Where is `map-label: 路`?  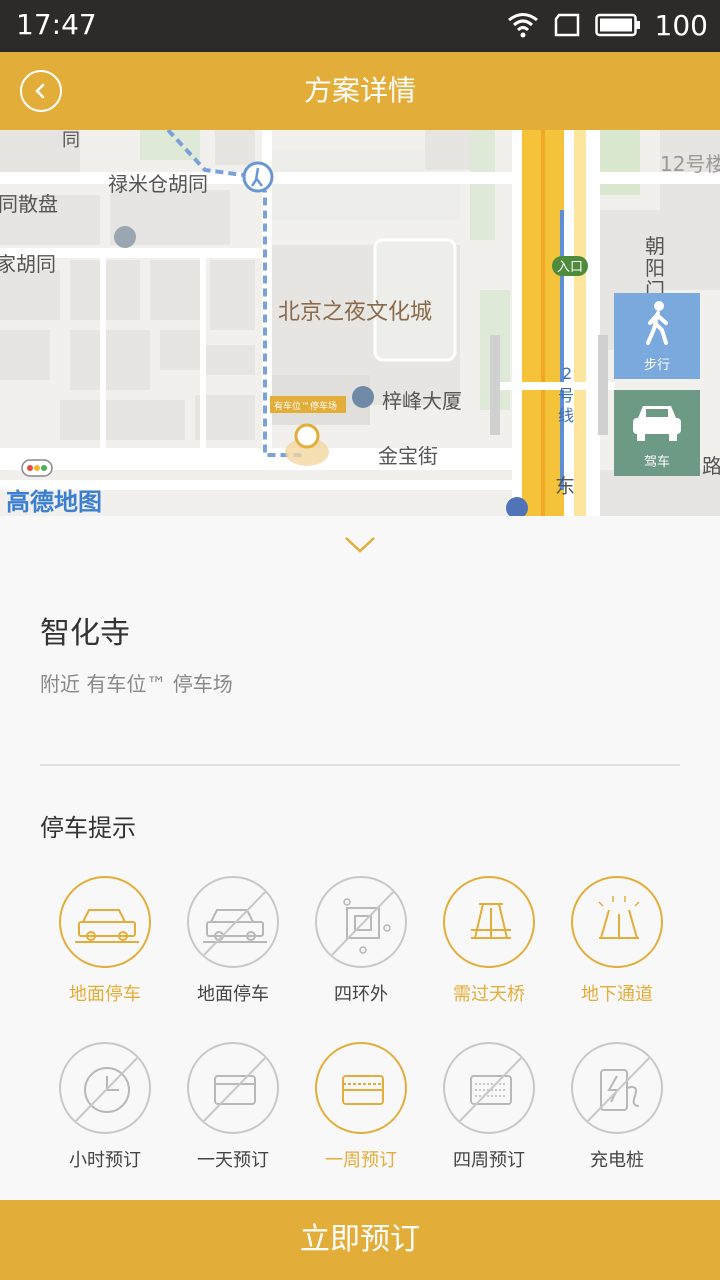
map-label: 路 is located at coordinates (711, 466).